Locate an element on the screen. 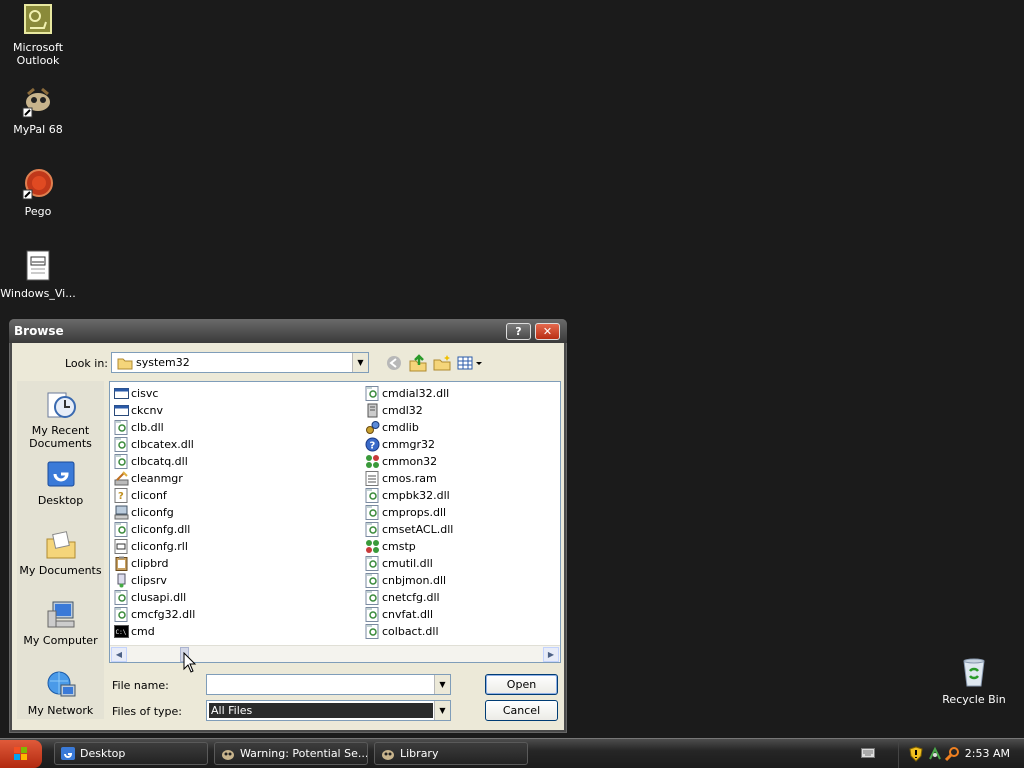  file-name: cmutil.dll is located at coordinates (407, 563).